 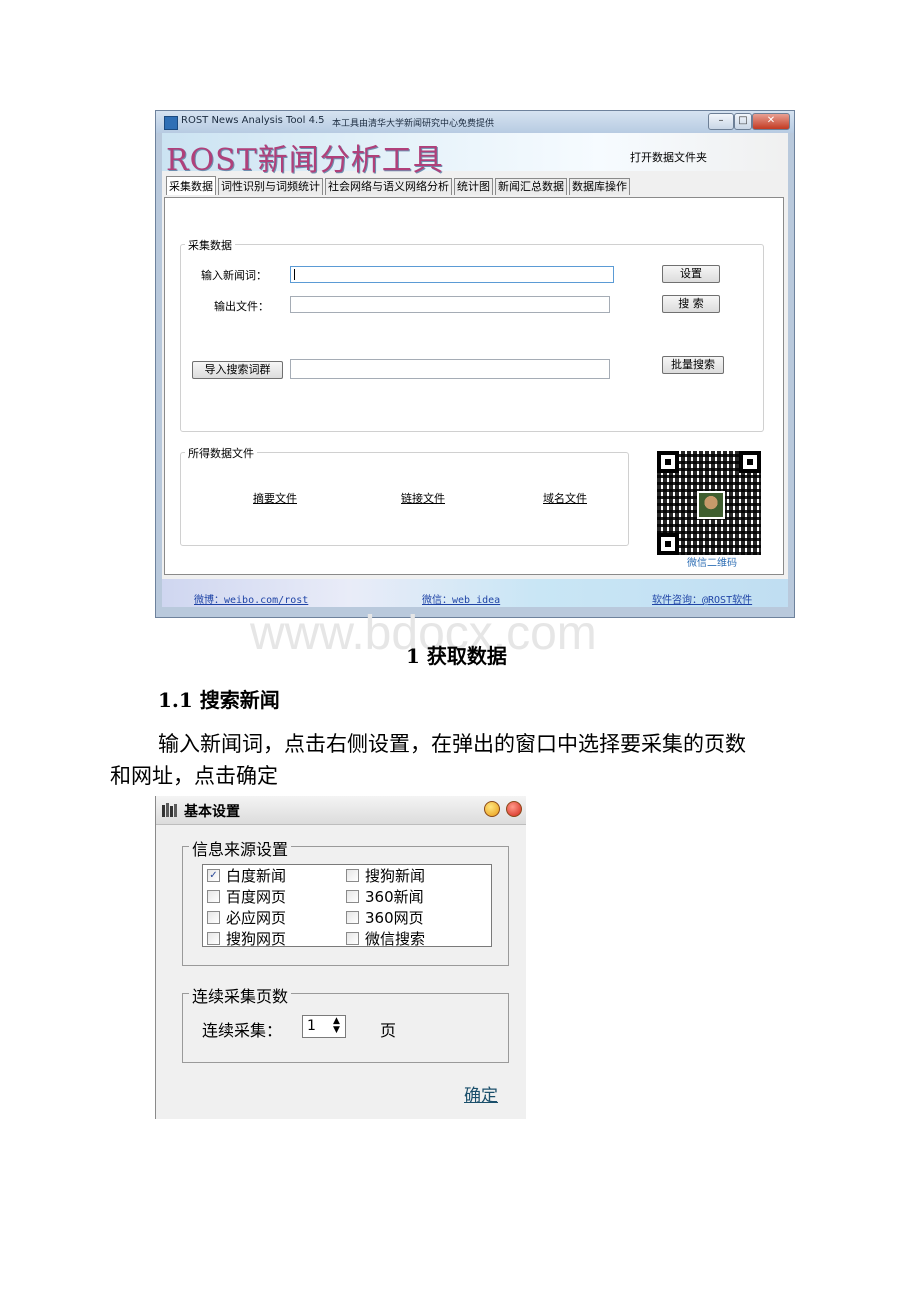 I want to click on source-sogou-news: 搜狗新闻, so click(x=385, y=876).